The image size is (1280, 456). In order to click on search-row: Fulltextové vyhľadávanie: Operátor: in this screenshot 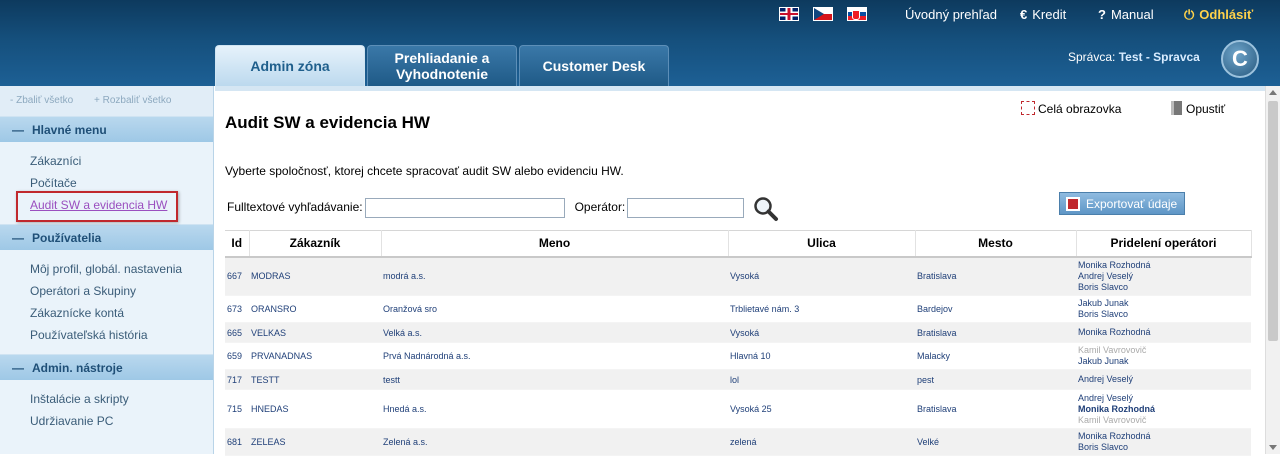, I will do `click(486, 208)`.